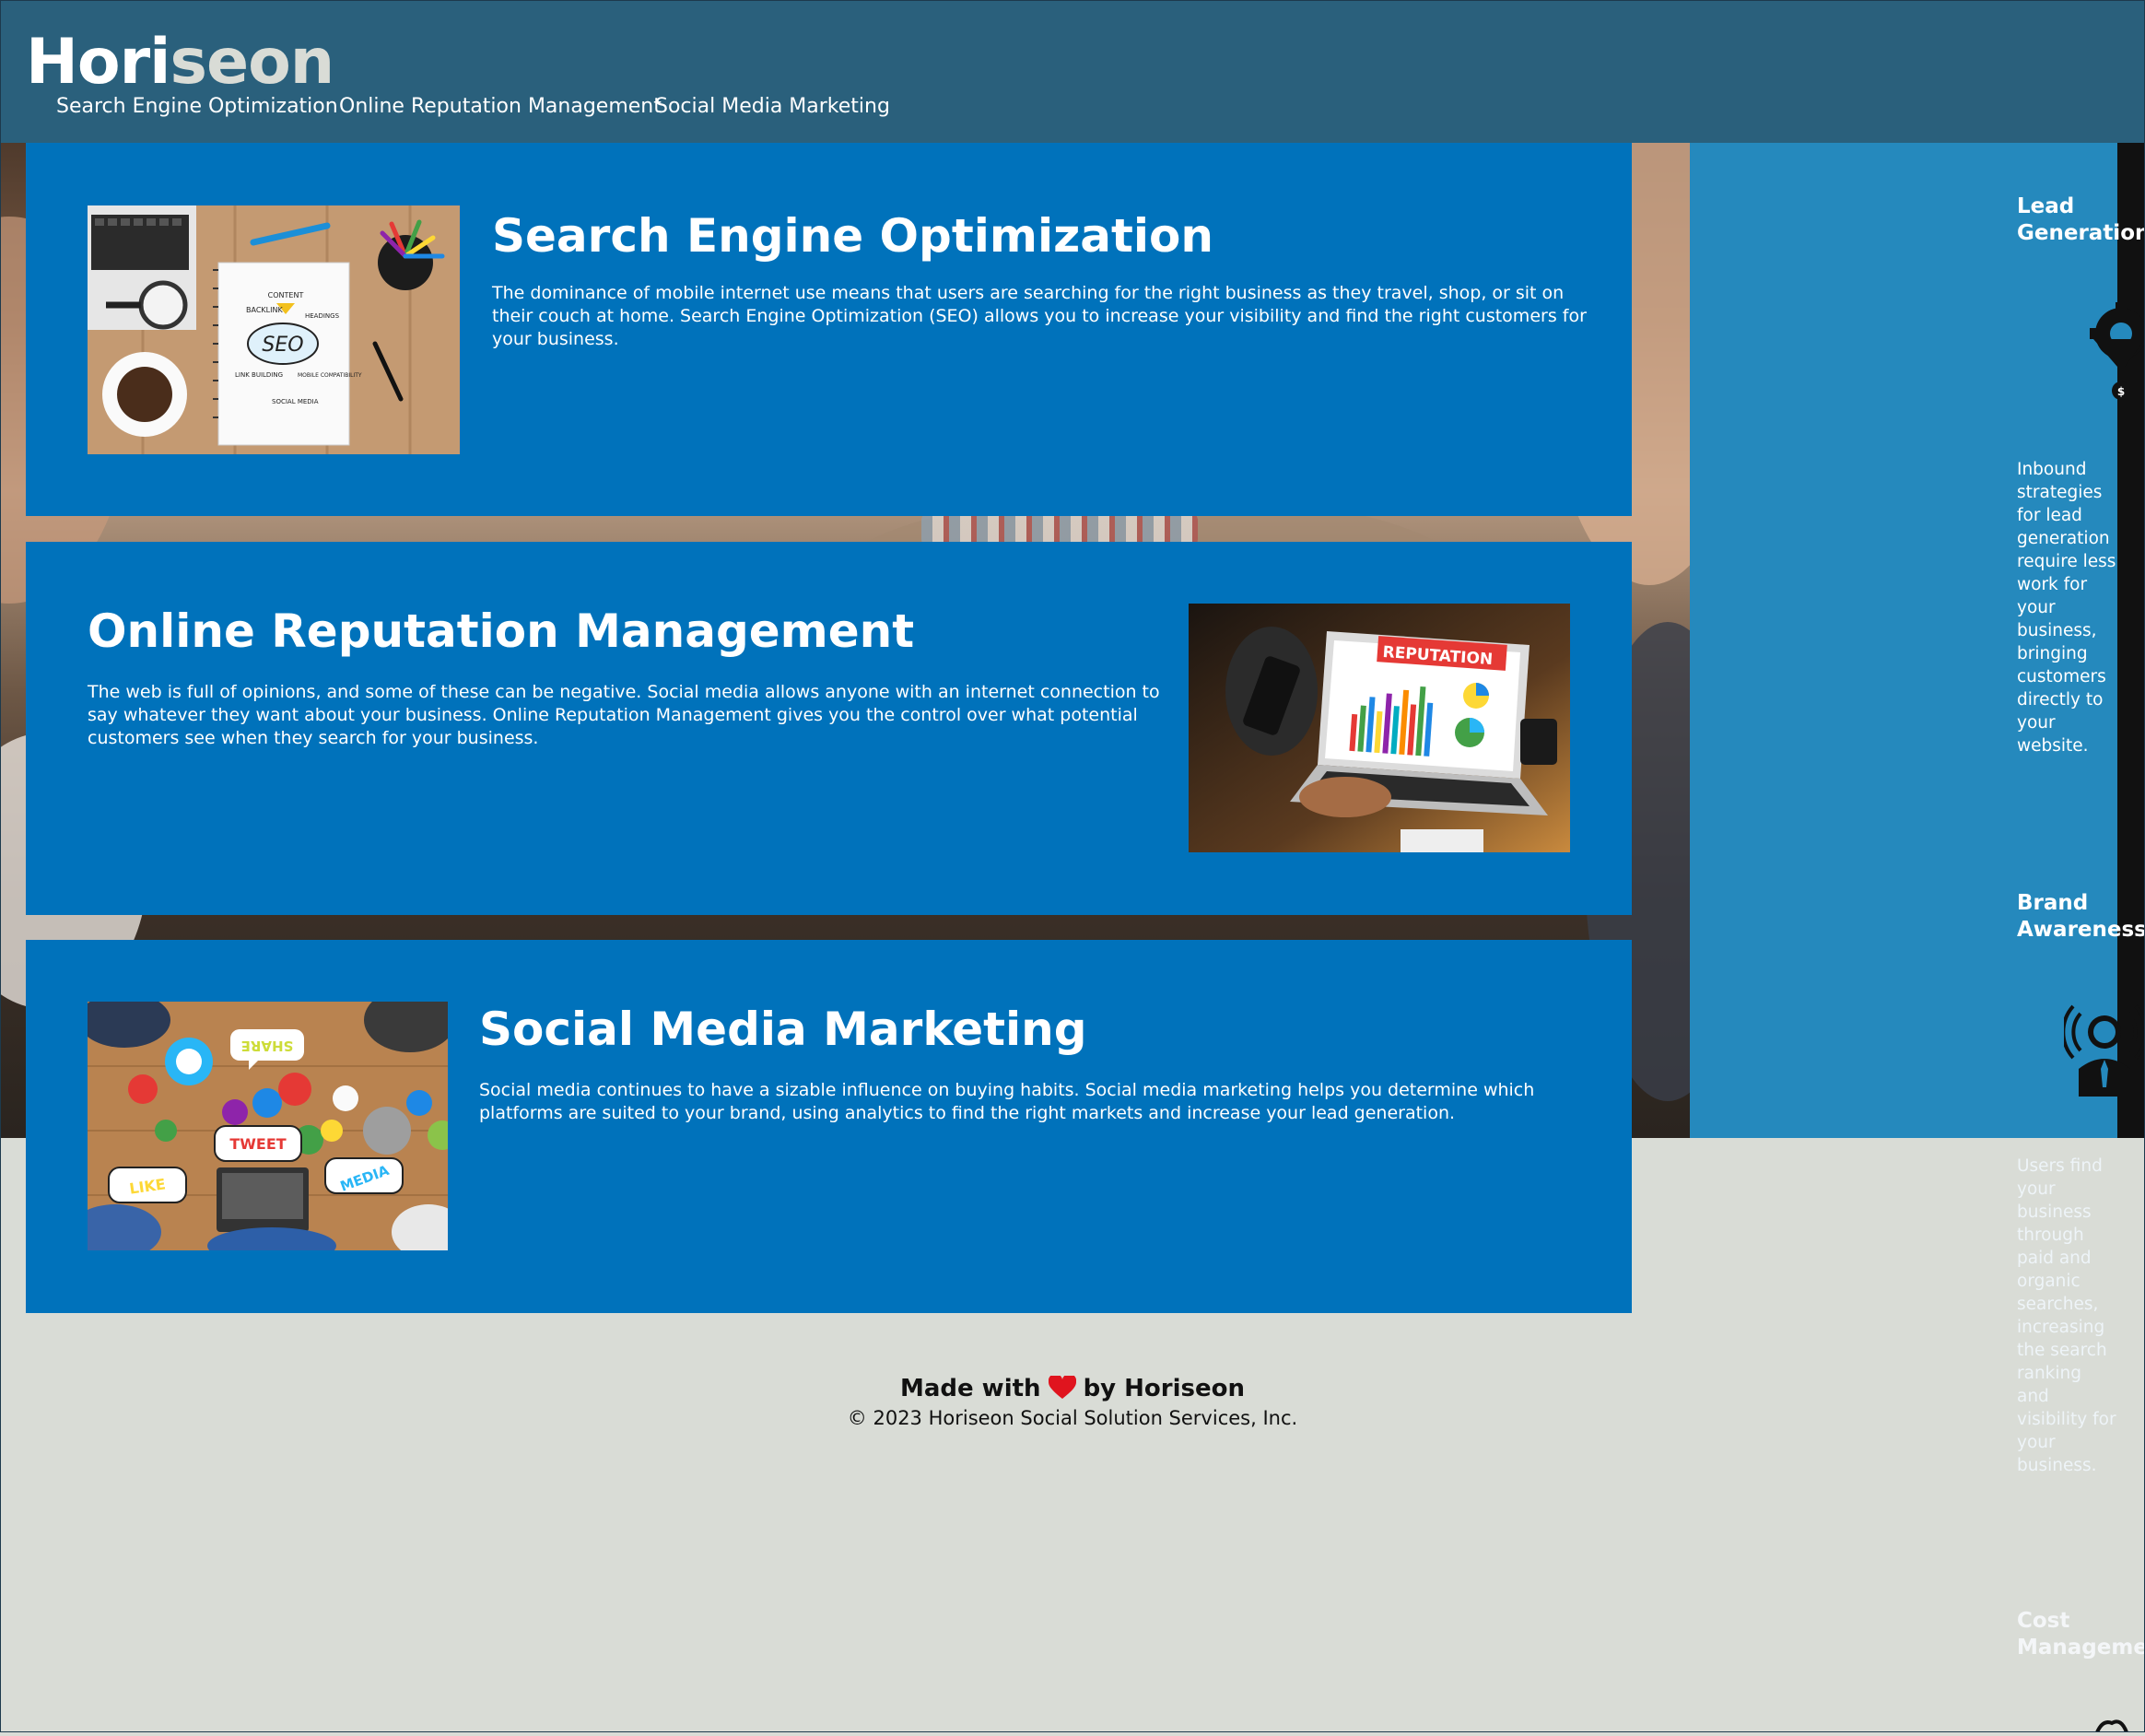 This screenshot has width=2145, height=1736. I want to click on benefit-title-brand-awareness: Brand Awareness, so click(2081, 916).